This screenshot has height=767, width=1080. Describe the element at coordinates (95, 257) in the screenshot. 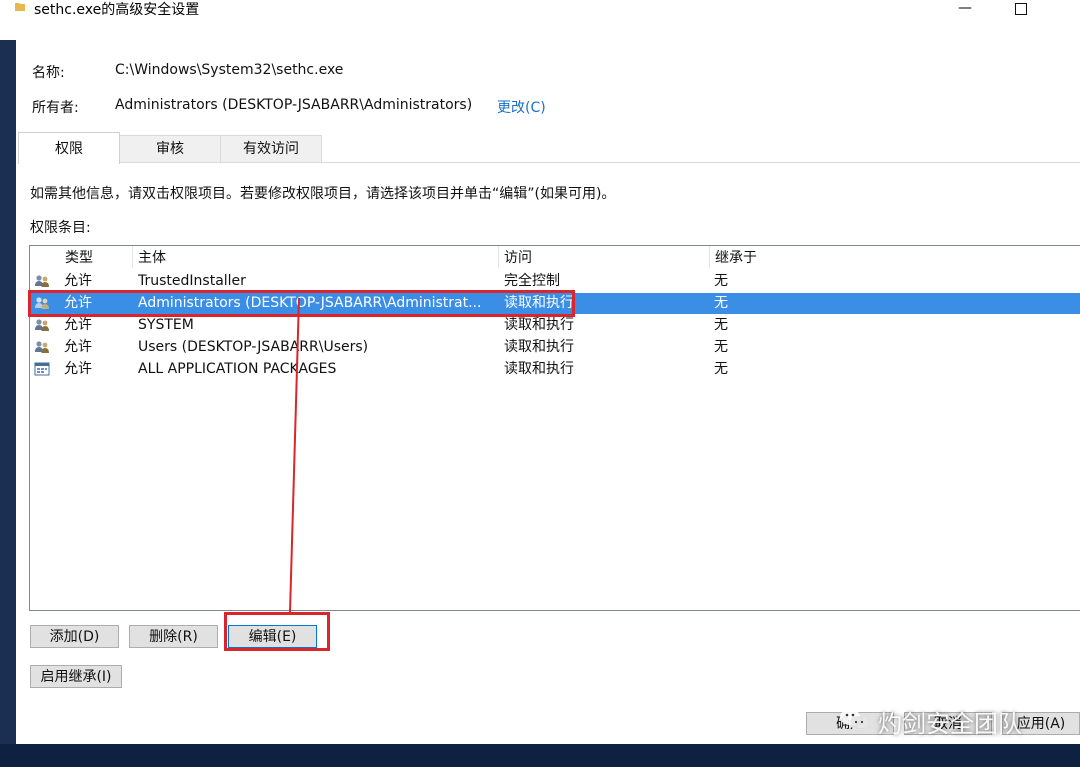

I see `column-header-type: 类型` at that location.